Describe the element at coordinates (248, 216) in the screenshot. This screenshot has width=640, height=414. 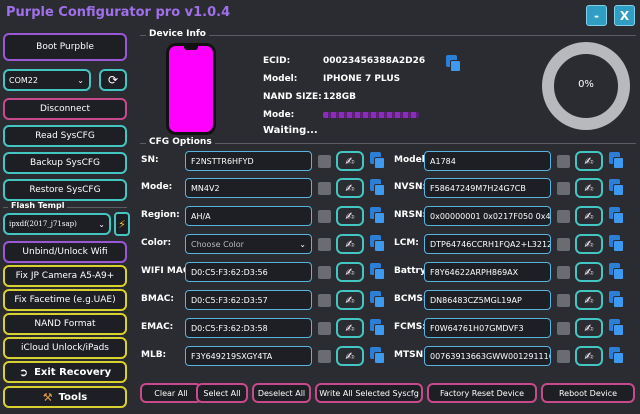
I see `left_rows-field-2: AH/A` at that location.